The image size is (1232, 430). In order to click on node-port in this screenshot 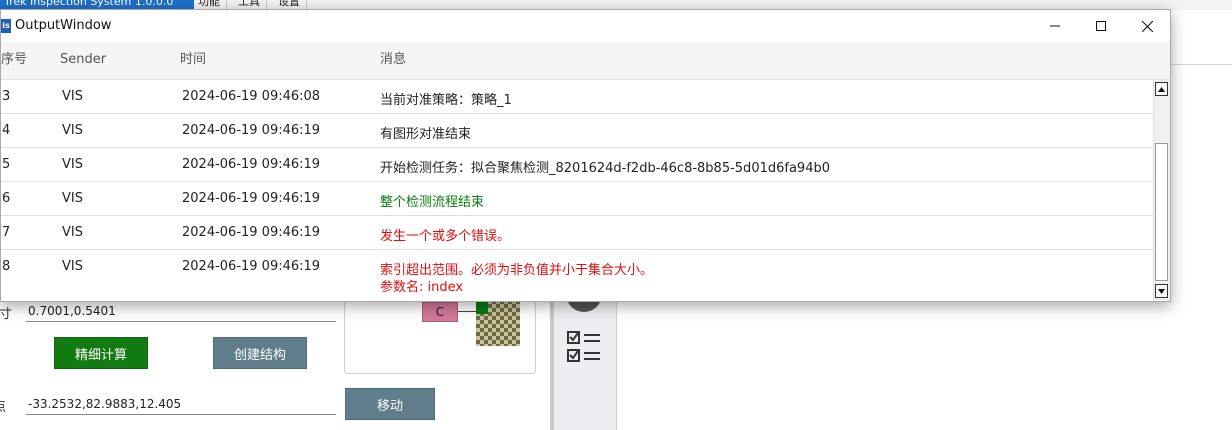, I will do `click(482, 308)`.